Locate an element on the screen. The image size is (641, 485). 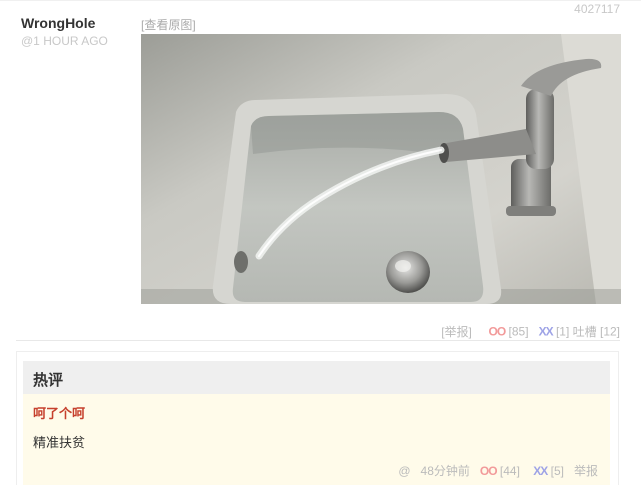
hot-comments-header: 热评 is located at coordinates (316, 377).